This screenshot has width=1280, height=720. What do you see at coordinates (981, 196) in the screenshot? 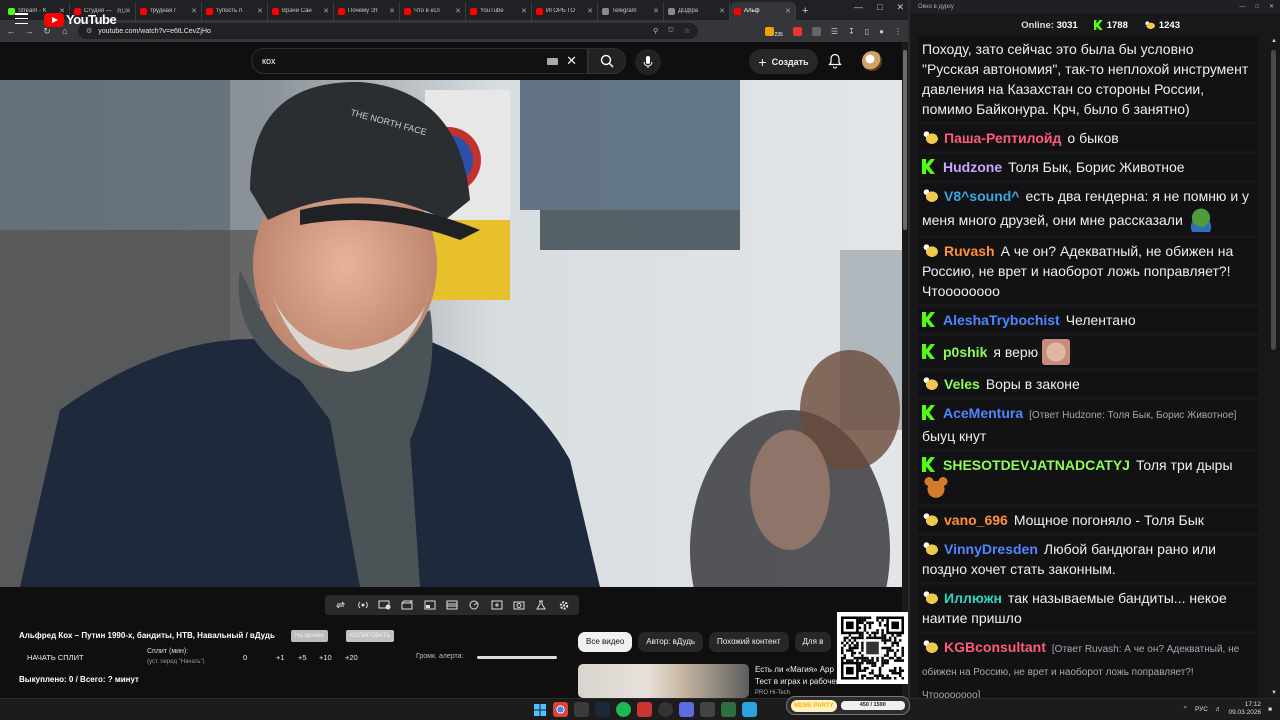
I see `chat-username: V8^sound^` at bounding box center [981, 196].